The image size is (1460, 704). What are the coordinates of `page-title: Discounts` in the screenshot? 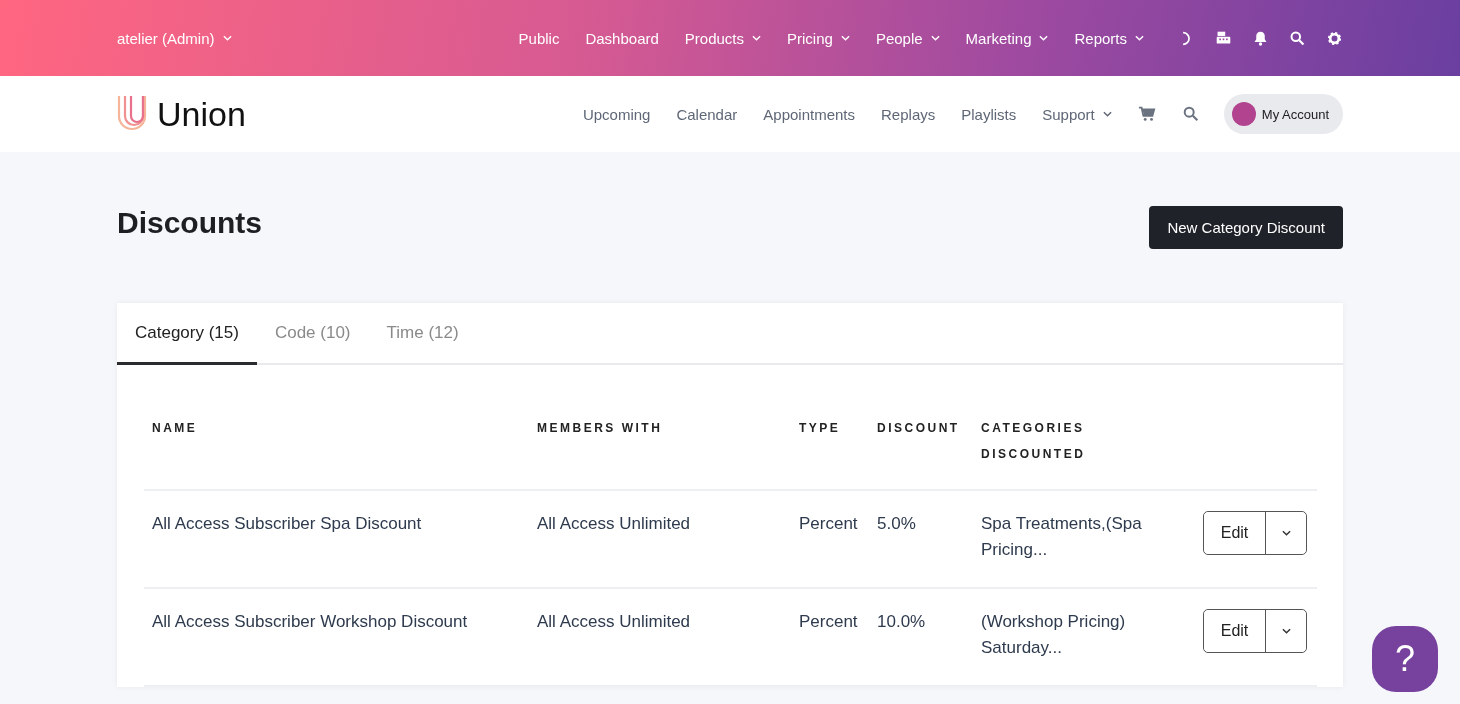 It's located at (190, 223).